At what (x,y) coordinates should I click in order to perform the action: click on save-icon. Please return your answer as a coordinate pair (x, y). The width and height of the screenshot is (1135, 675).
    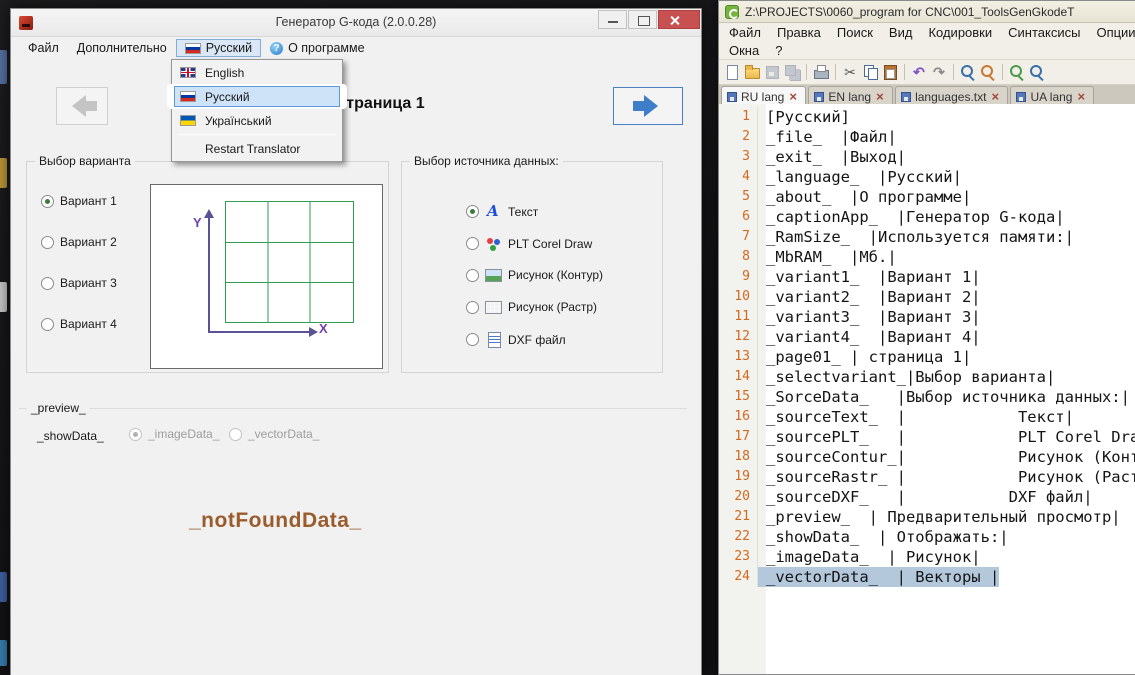
    Looking at the image, I should click on (772, 72).